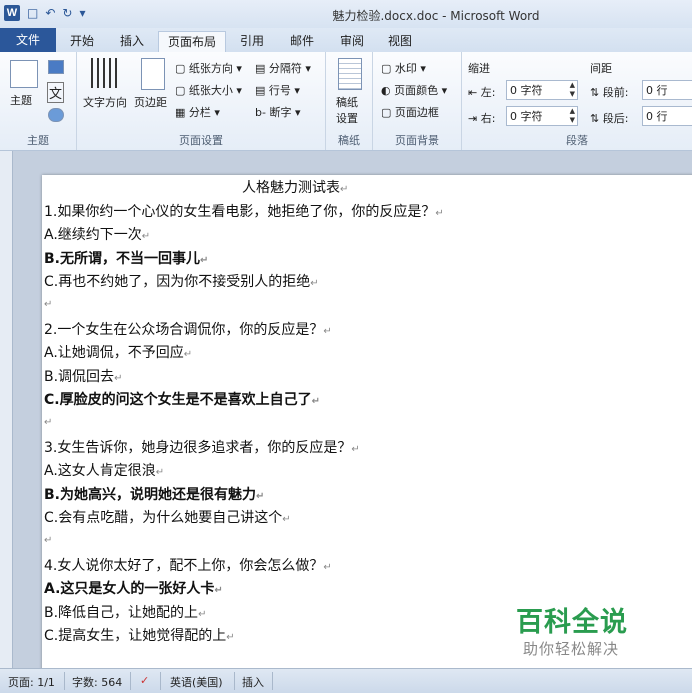 This screenshot has width=692, height=693. I want to click on line-text: A.继续约下一次, so click(93, 235).